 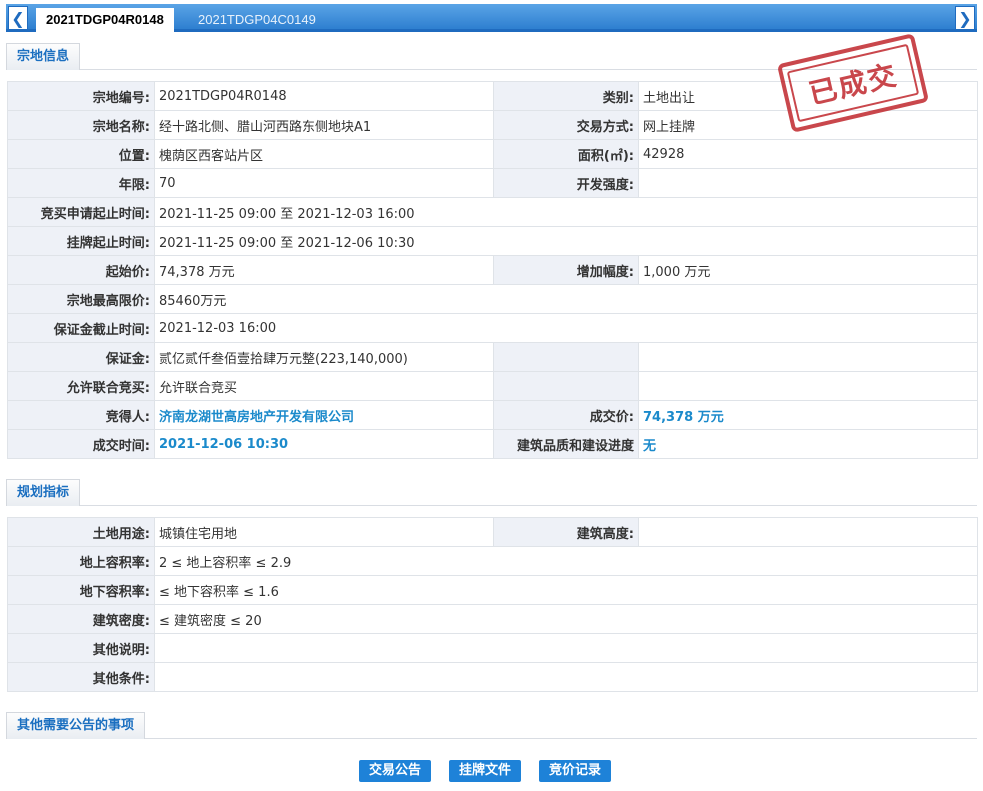 What do you see at coordinates (965, 18) in the screenshot?
I see `chevron-right-icon: ❯` at bounding box center [965, 18].